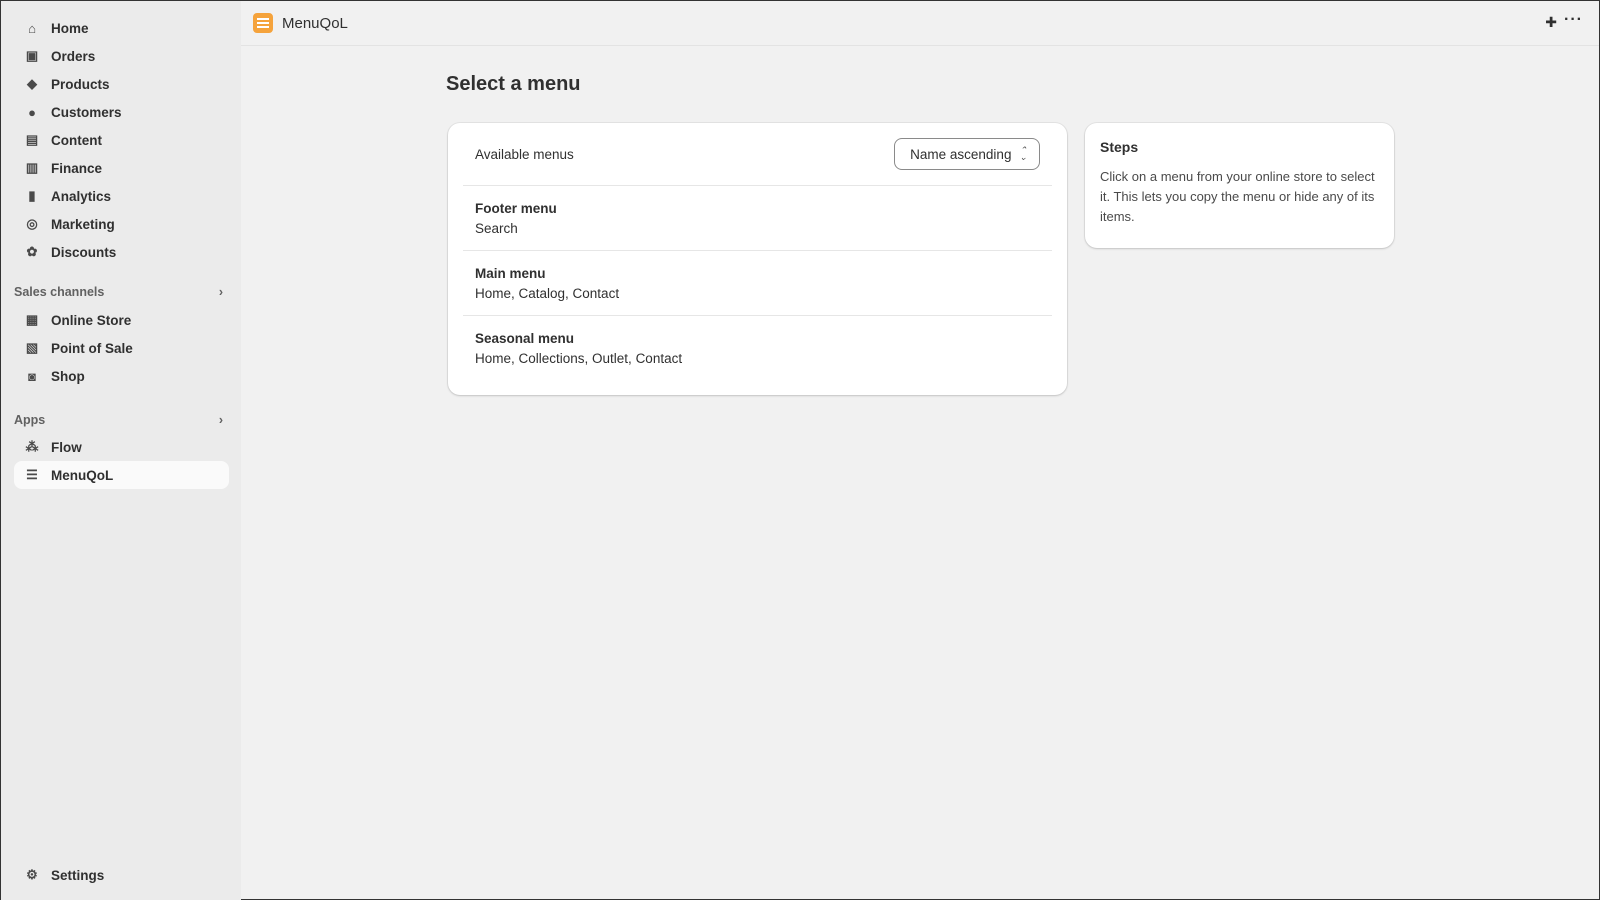 The height and width of the screenshot is (900, 1600). What do you see at coordinates (32, 376) in the screenshot?
I see `shop-icon: ◙` at bounding box center [32, 376].